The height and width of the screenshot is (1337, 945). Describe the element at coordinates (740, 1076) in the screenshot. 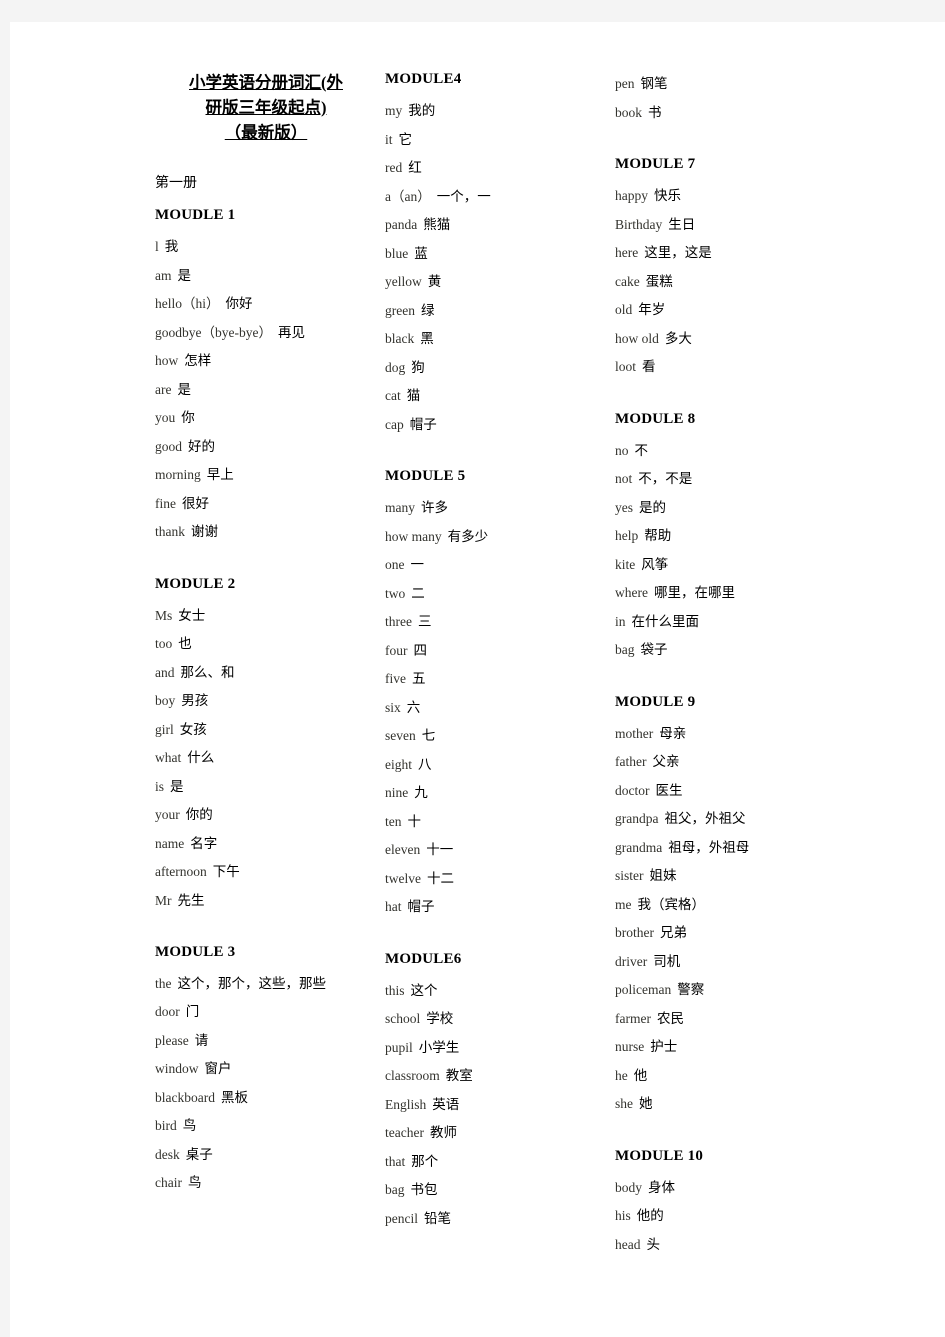

I see `vocab-entry: he 他` at that location.